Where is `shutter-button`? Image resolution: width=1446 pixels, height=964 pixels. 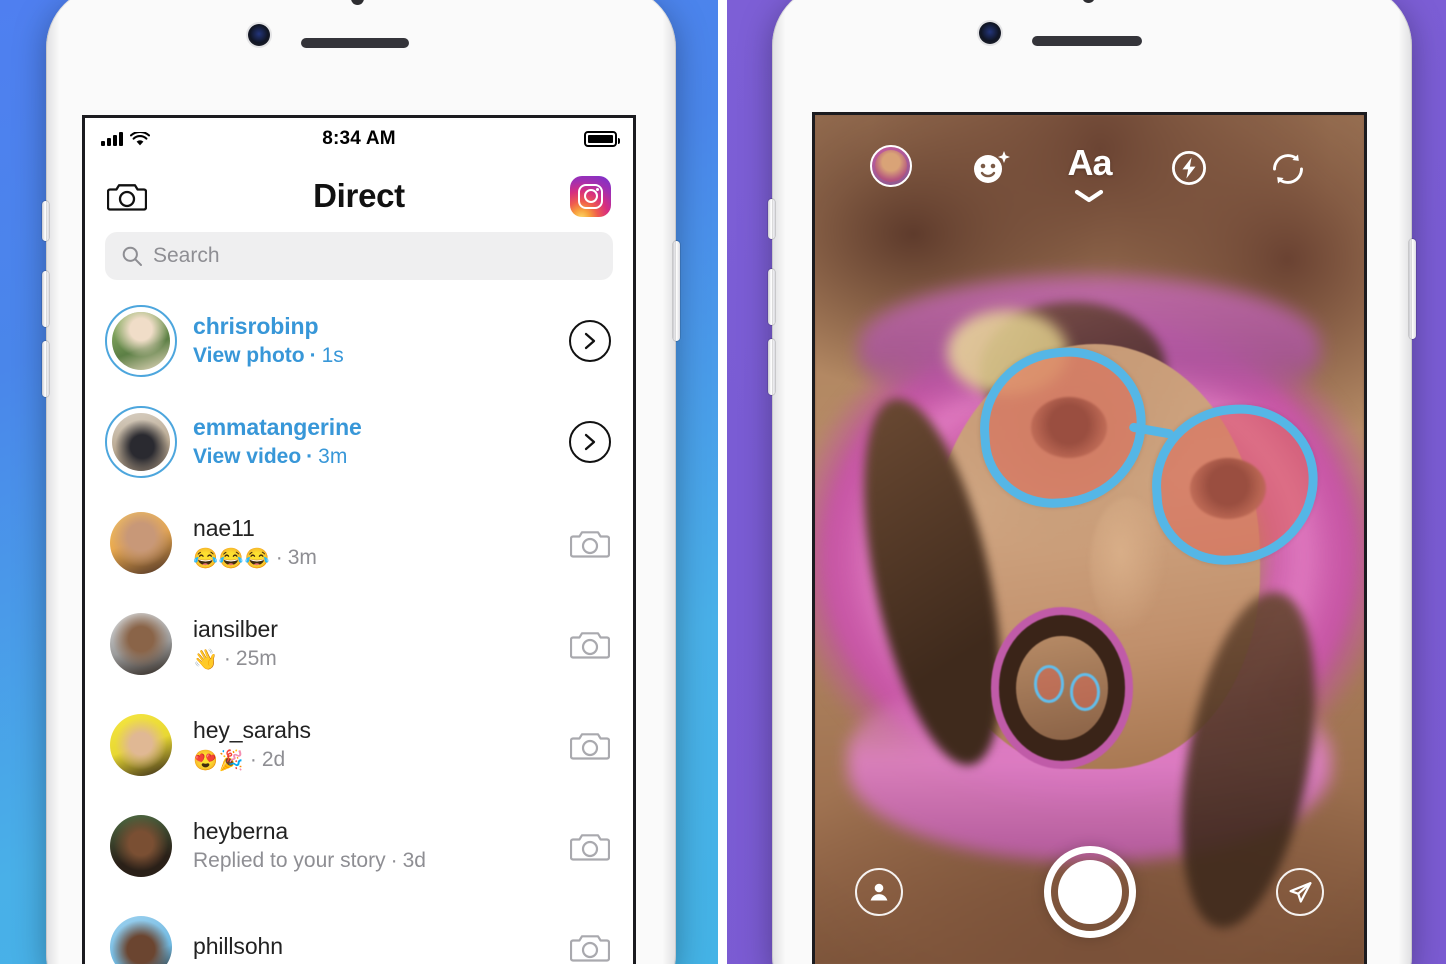
shutter-button is located at coordinates (1089, 892).